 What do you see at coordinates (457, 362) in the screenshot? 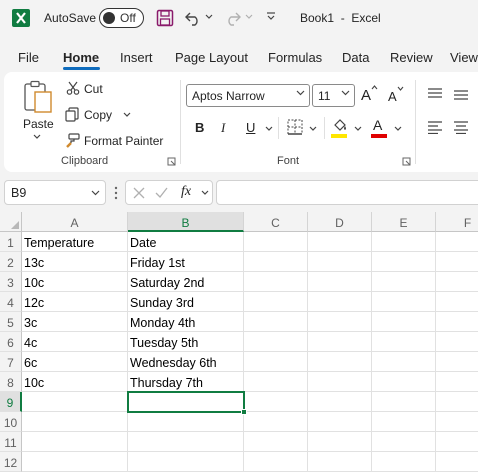
I see `cell-f7` at bounding box center [457, 362].